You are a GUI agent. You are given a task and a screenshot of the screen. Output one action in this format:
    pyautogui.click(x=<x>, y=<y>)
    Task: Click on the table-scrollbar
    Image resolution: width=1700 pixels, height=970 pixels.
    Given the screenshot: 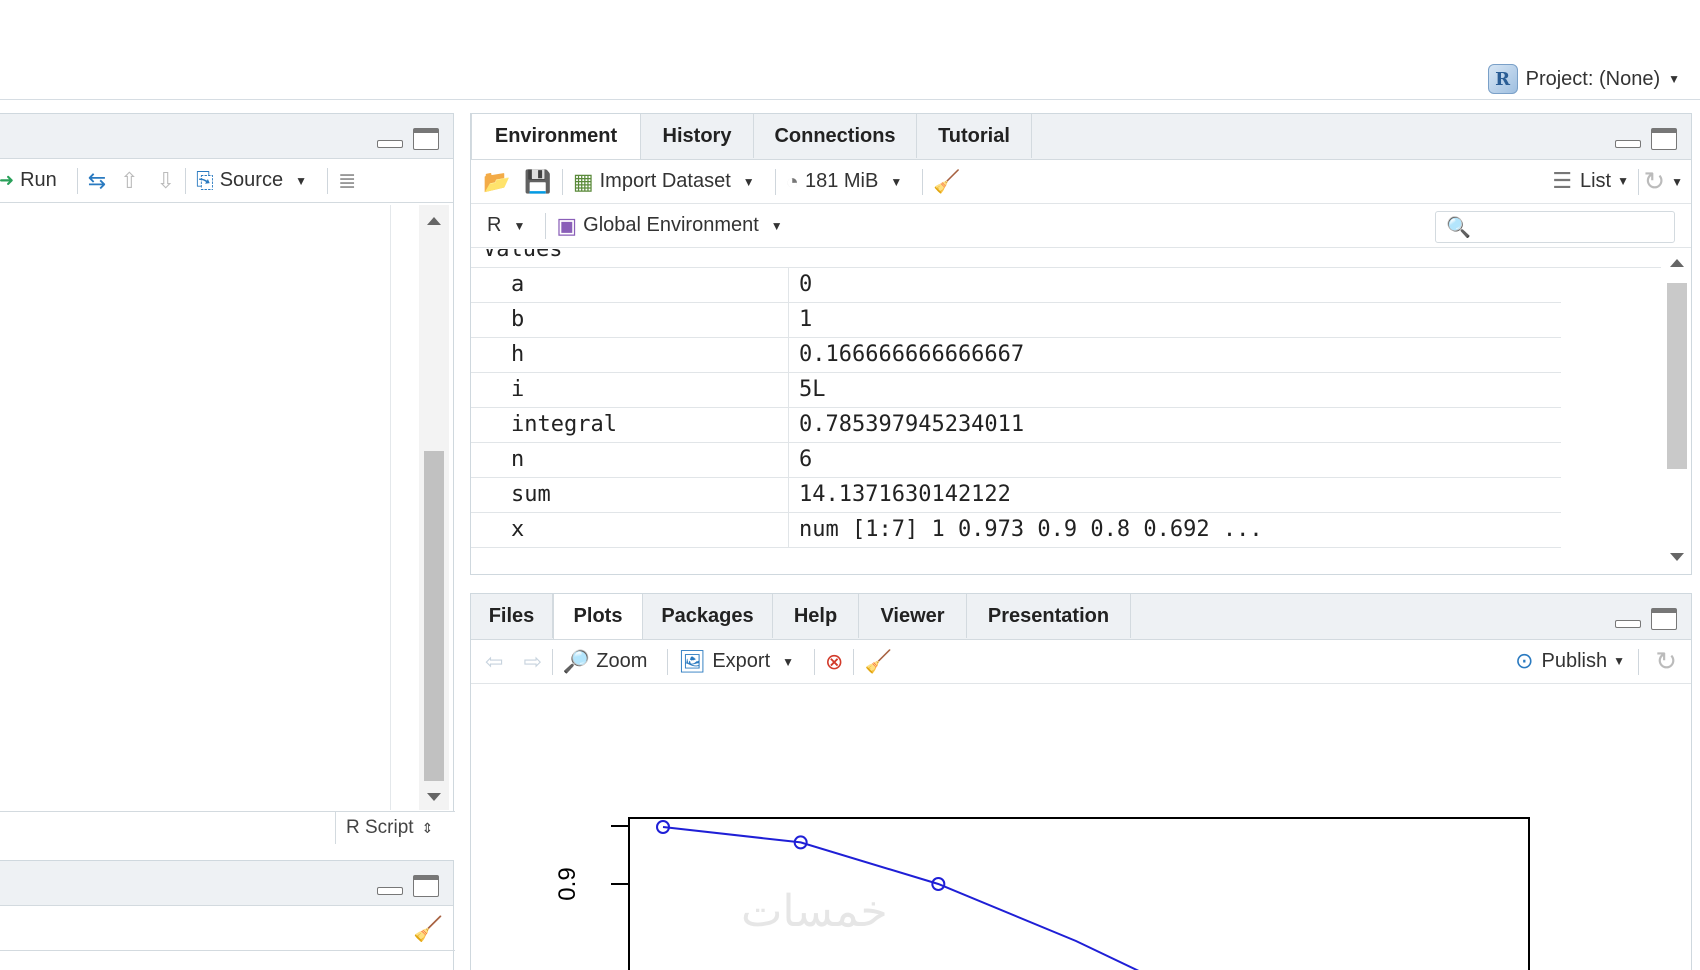 What is the action you would take?
    pyautogui.click(x=1677, y=412)
    